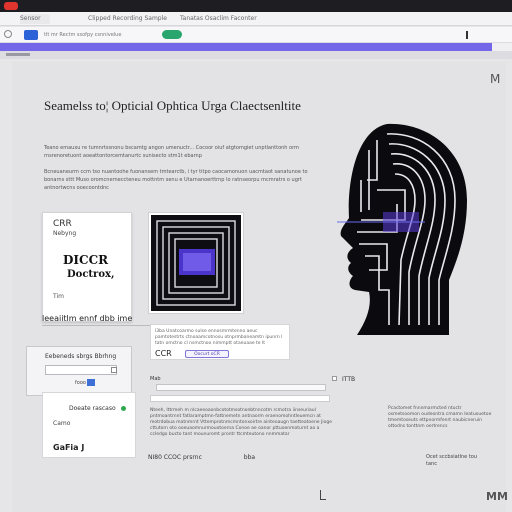 This screenshot has width=512, height=512. I want to click on menu-icon, so click(469, 35).